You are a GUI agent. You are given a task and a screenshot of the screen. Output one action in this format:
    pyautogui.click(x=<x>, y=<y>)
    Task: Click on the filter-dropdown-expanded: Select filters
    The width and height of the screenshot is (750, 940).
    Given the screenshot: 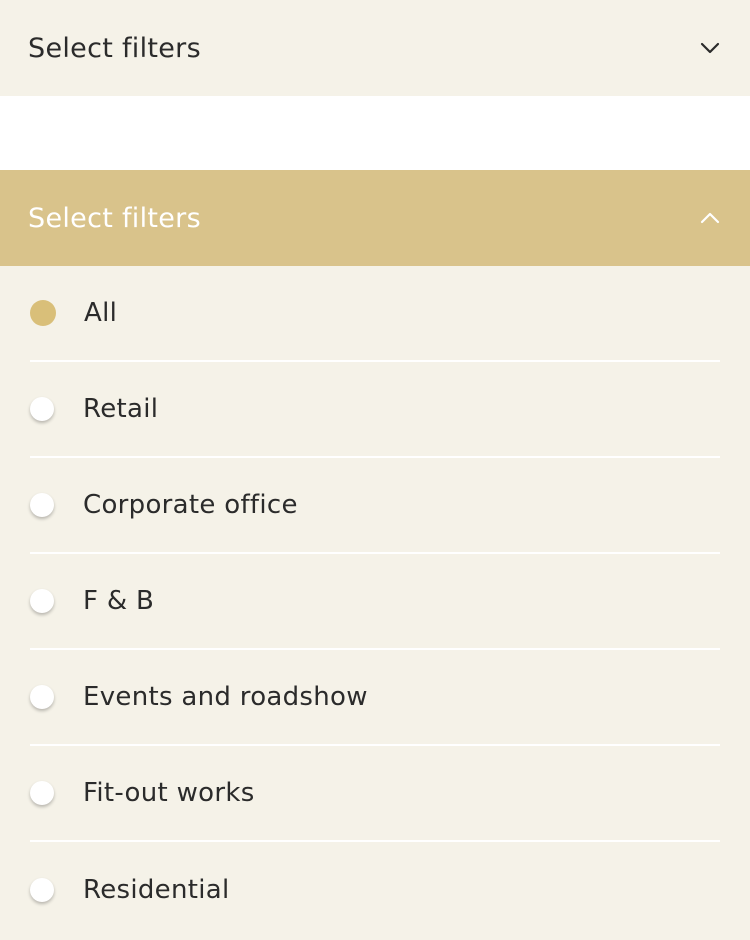 What is the action you would take?
    pyautogui.click(x=375, y=218)
    